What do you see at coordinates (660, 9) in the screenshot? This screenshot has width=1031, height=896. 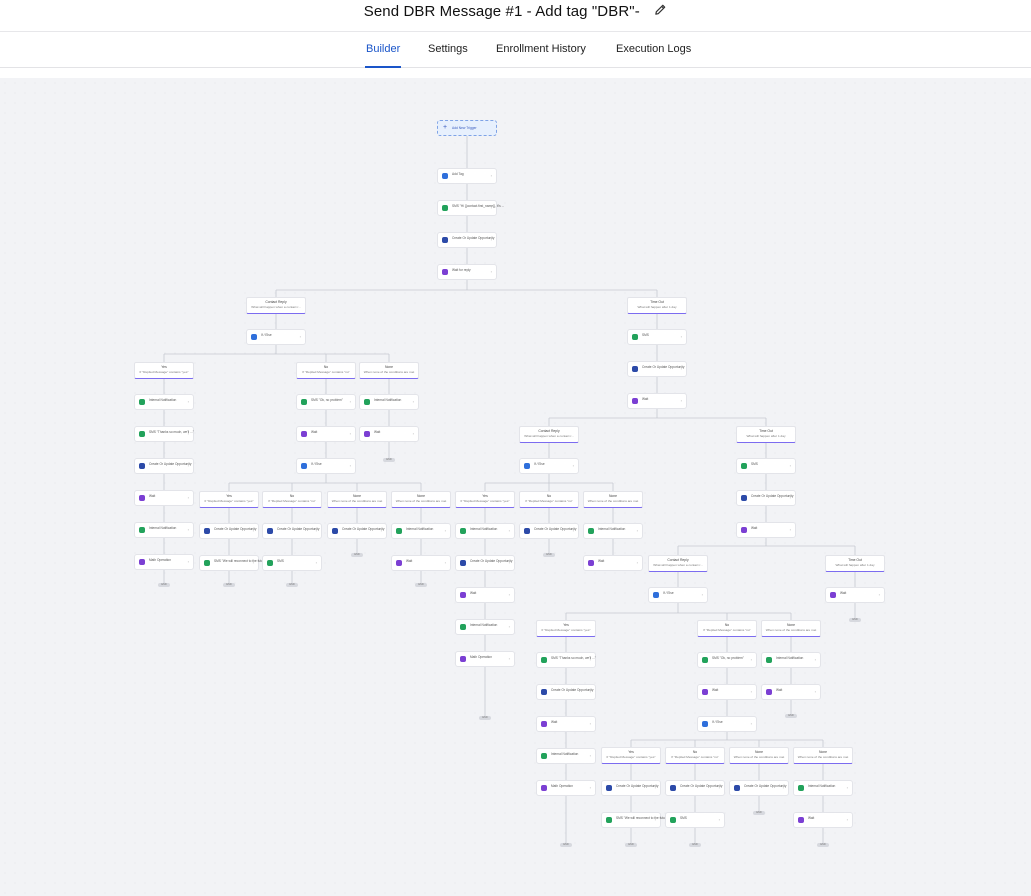 I see `pencil-icon` at bounding box center [660, 9].